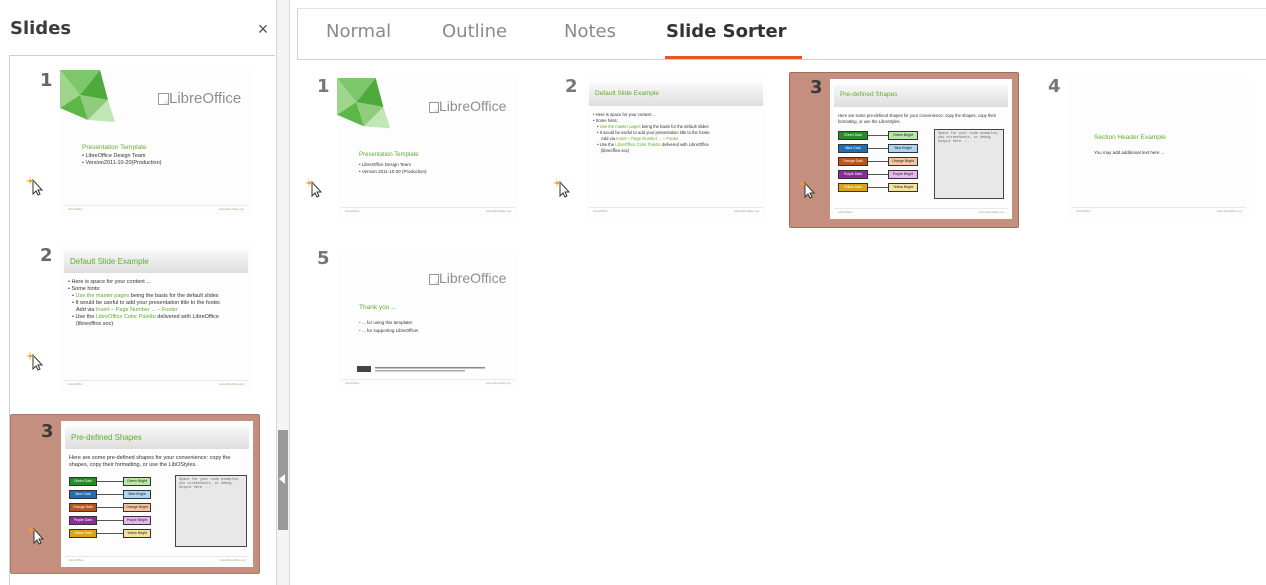 Image resolution: width=1266 pixels, height=585 pixels. Describe the element at coordinates (263, 29) in the screenshot. I see `close-icon: ×` at that location.